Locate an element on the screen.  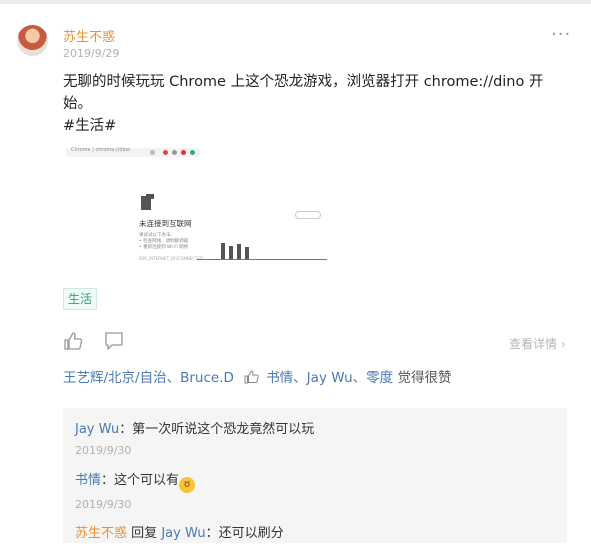
error-code: ERR_INTERNET_DISCONNECTED is located at coordinates (171, 258).